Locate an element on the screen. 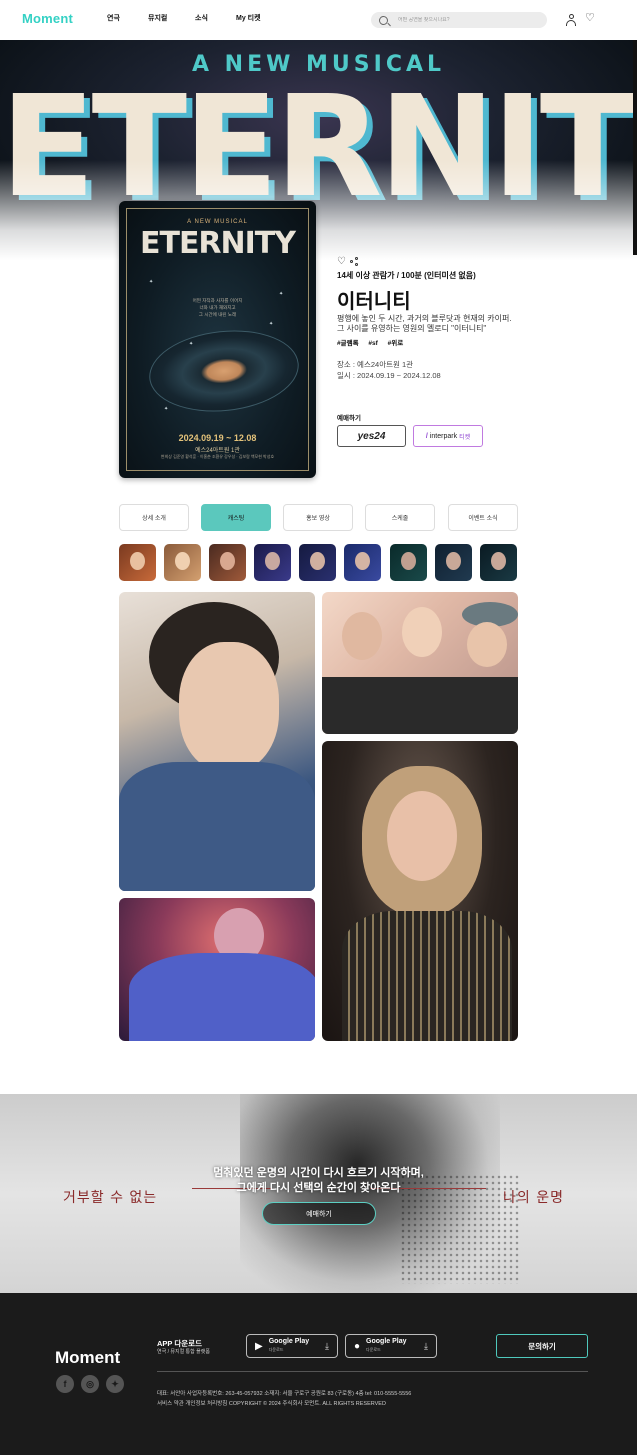 This screenshot has width=637, height=1455. rating-runtime: 14세 이상 관람가 / 100분 (인터미션 없음) is located at coordinates (406, 275).